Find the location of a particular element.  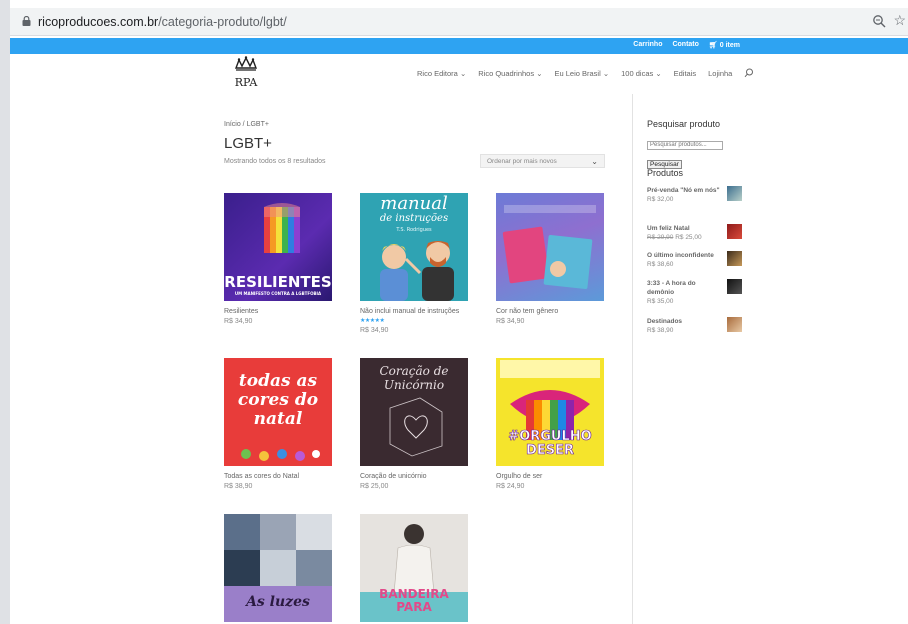

product-search-widget: Pesquisar produto Pesquisar is located at coordinates (685, 145).